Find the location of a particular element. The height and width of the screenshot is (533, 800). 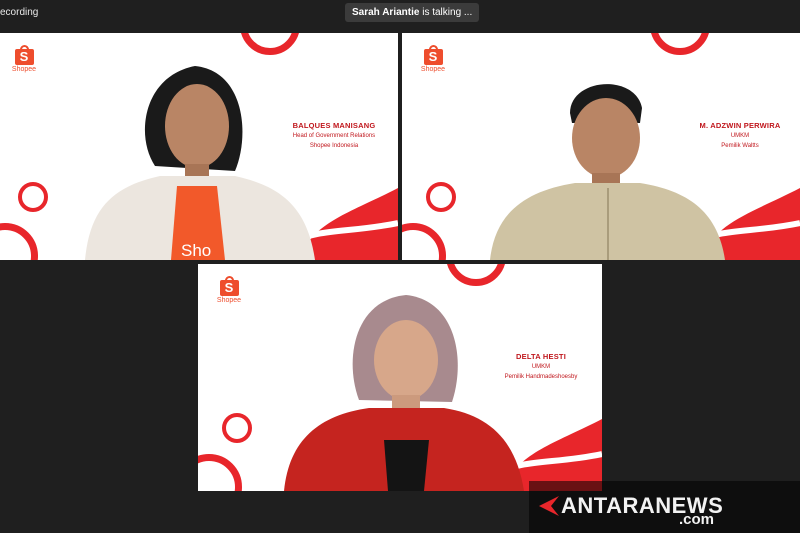

participant-name: BALQUES MANISANG is located at coordinates (334, 125).